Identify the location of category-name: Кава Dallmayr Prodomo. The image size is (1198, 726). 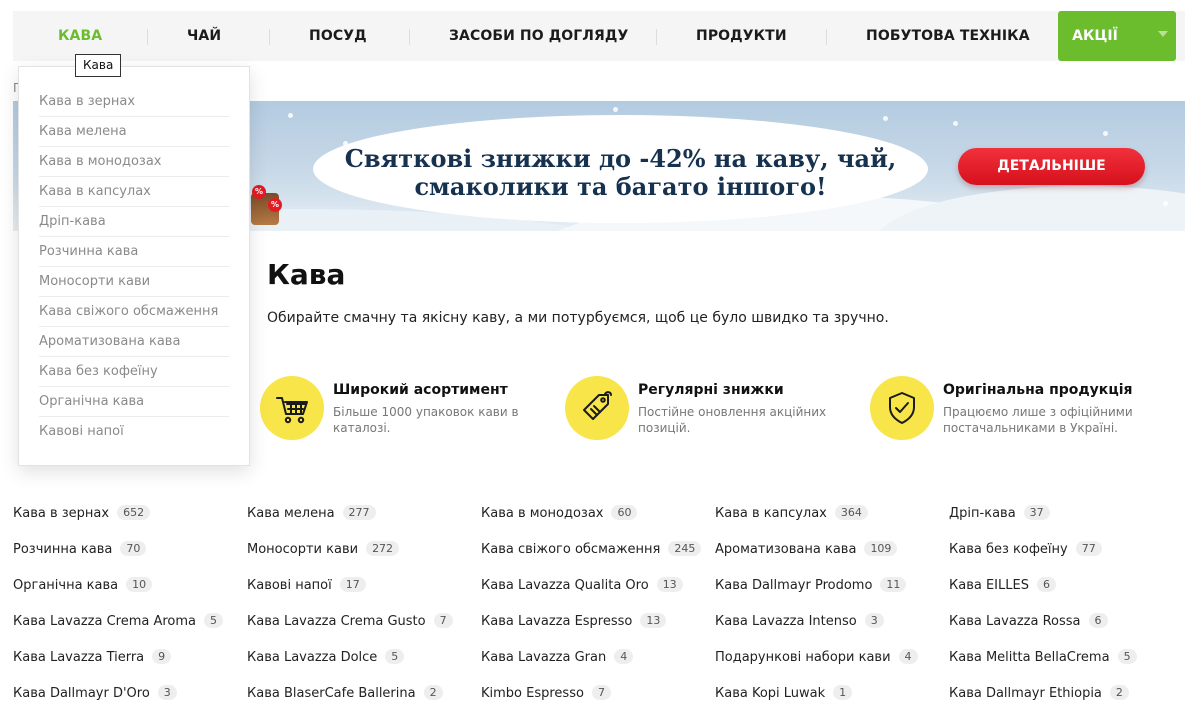
(794, 585).